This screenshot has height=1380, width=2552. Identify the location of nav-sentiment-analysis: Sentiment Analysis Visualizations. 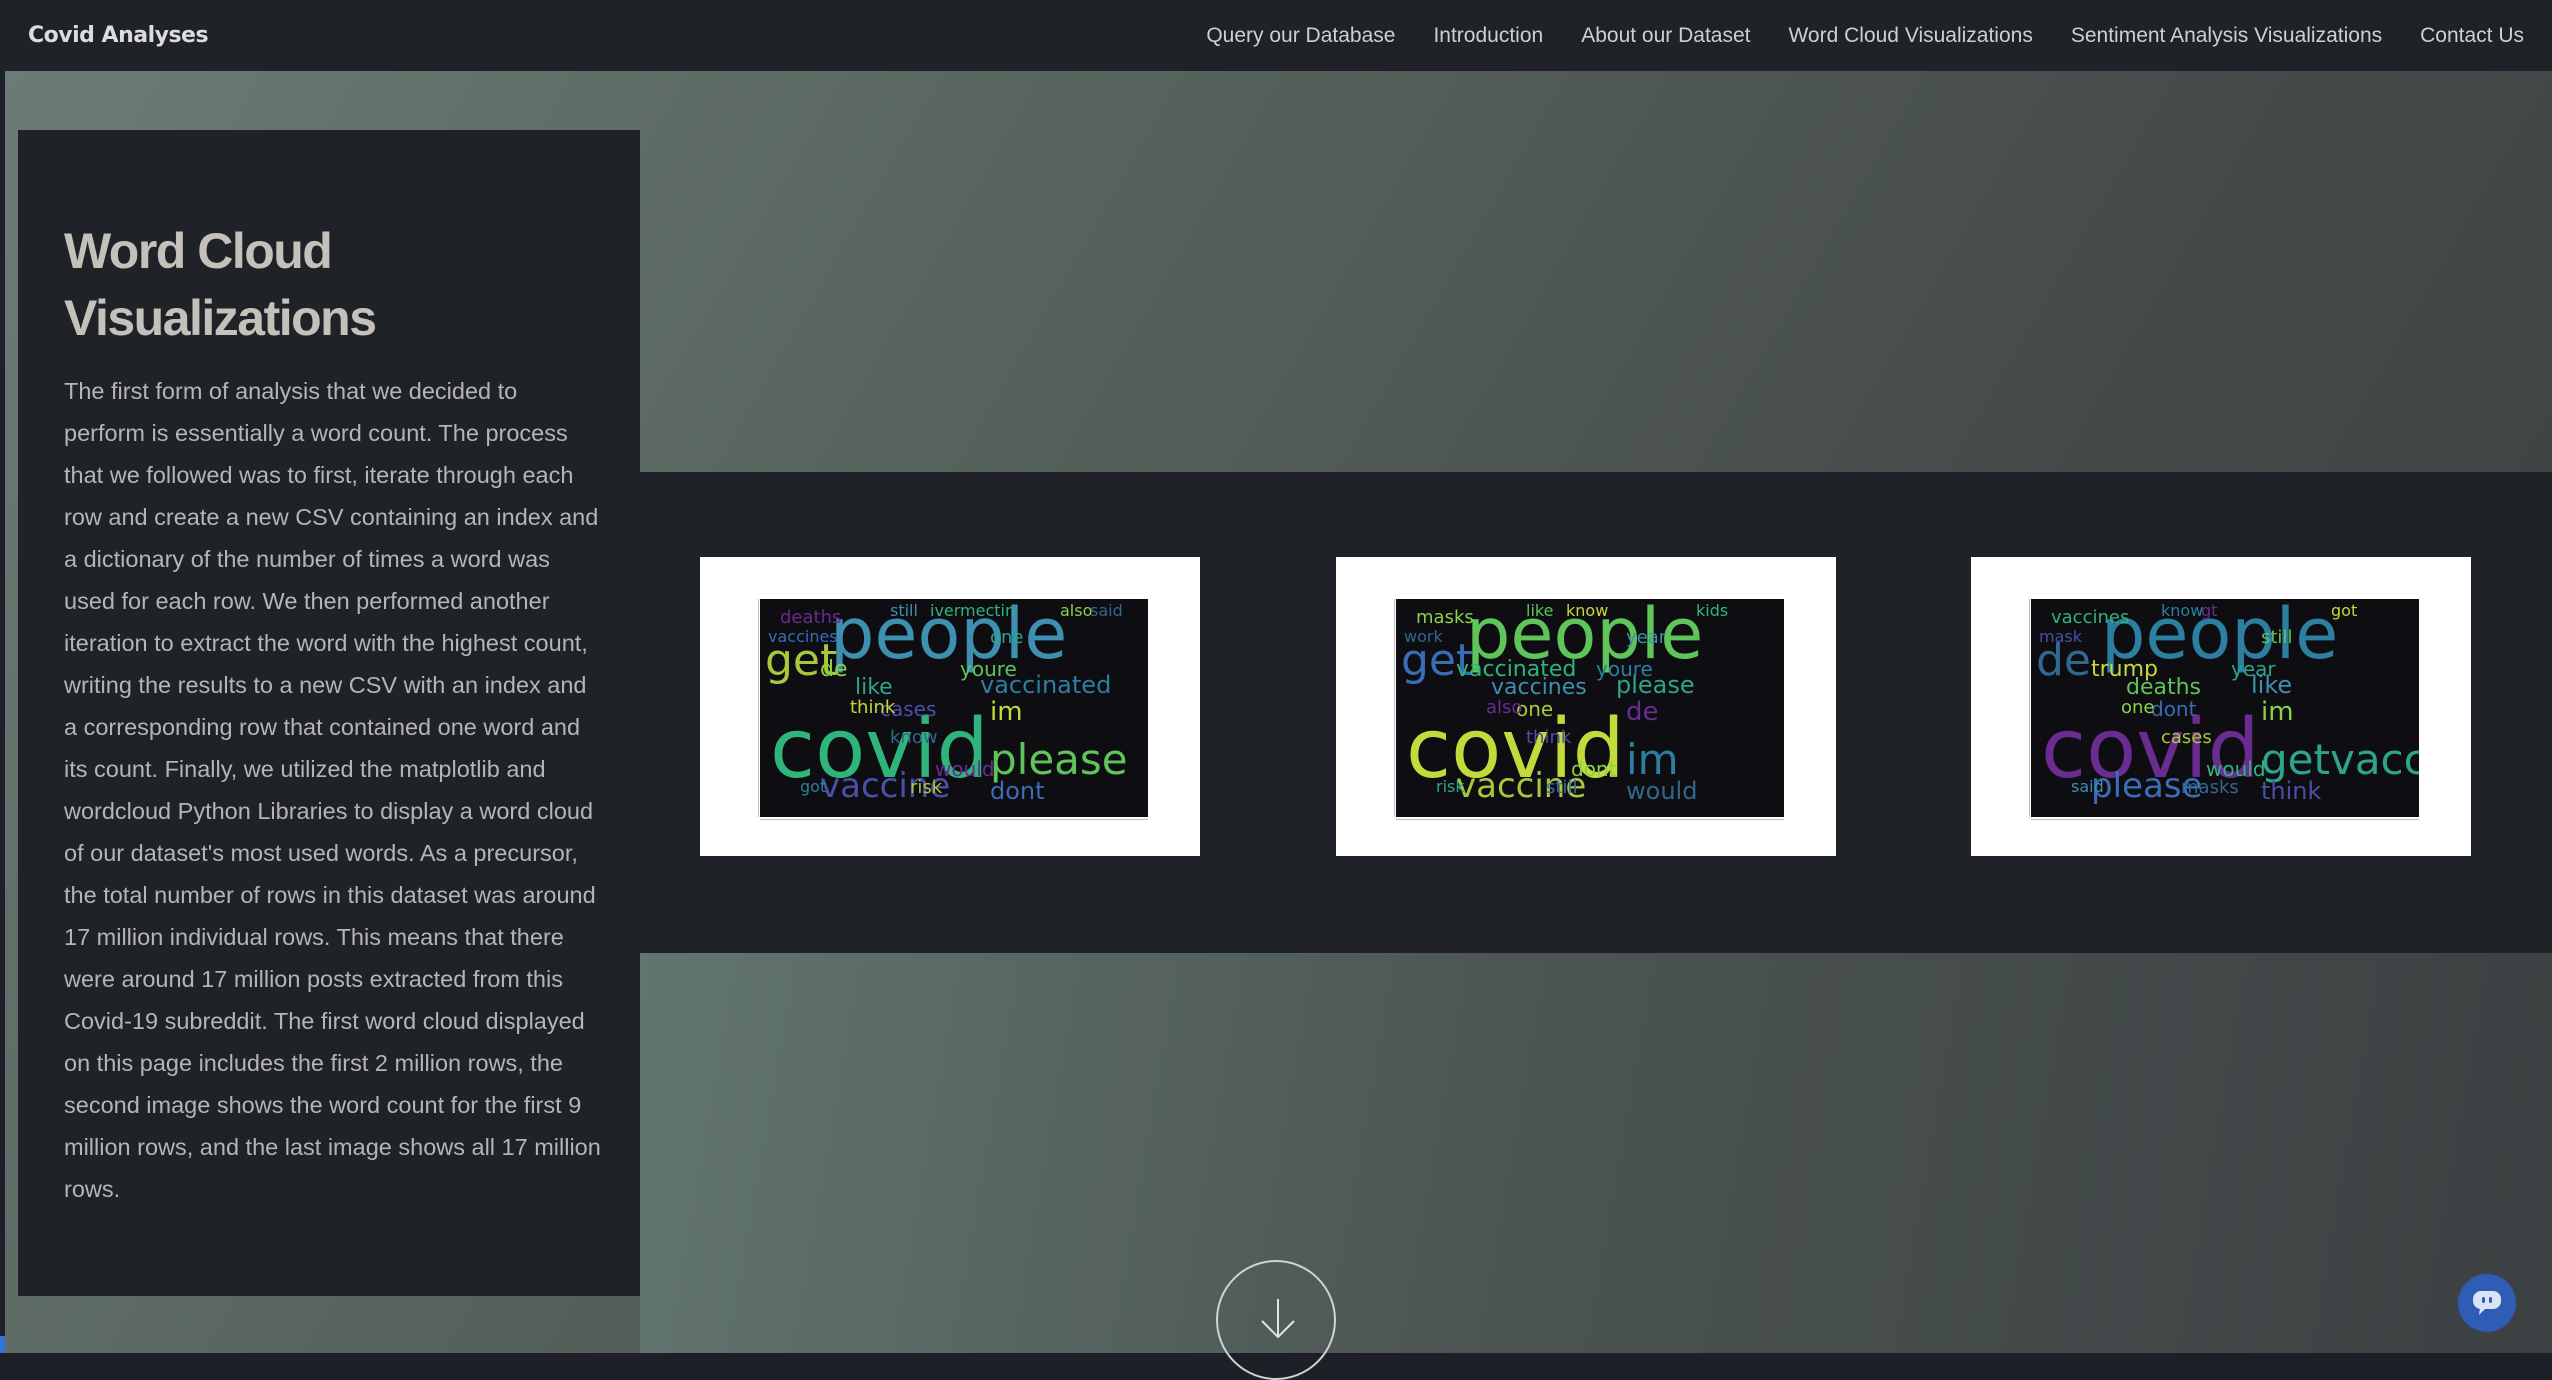
(2226, 36).